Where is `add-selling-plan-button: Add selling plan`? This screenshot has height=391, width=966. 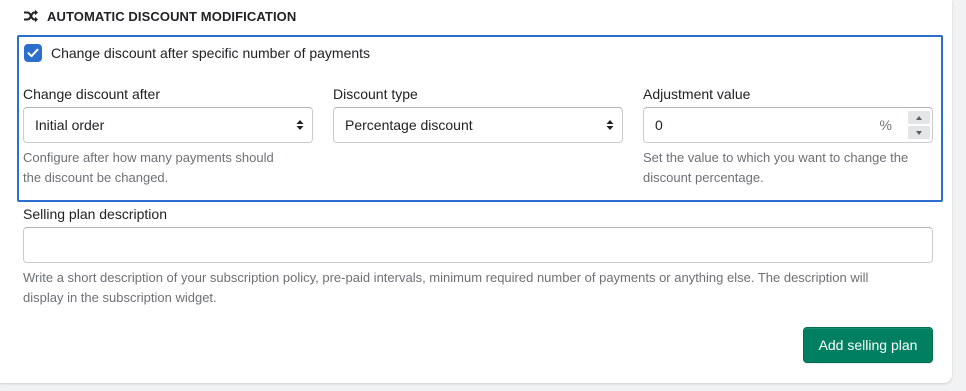 add-selling-plan-button: Add selling plan is located at coordinates (868, 345).